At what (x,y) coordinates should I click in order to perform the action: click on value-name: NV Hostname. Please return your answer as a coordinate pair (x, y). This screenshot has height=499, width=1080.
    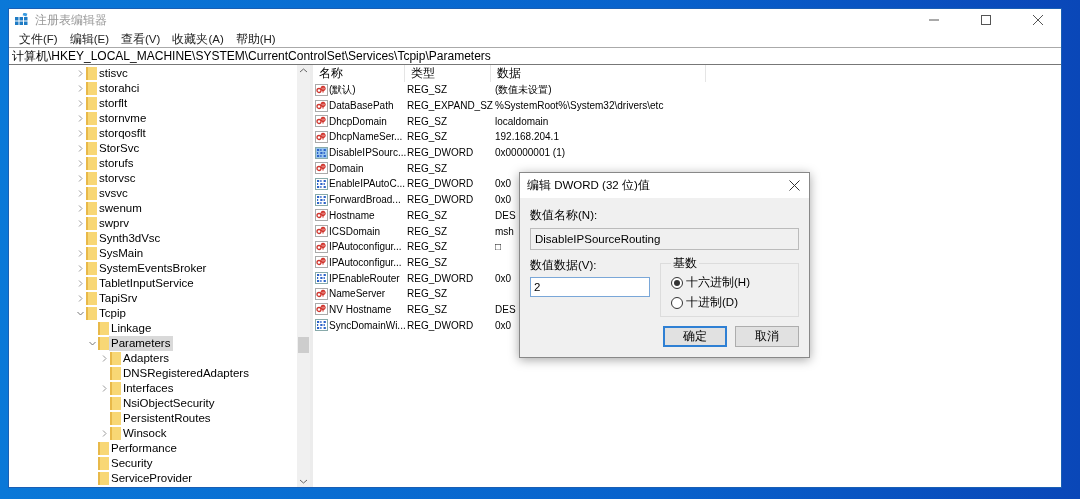
    Looking at the image, I should click on (360, 309).